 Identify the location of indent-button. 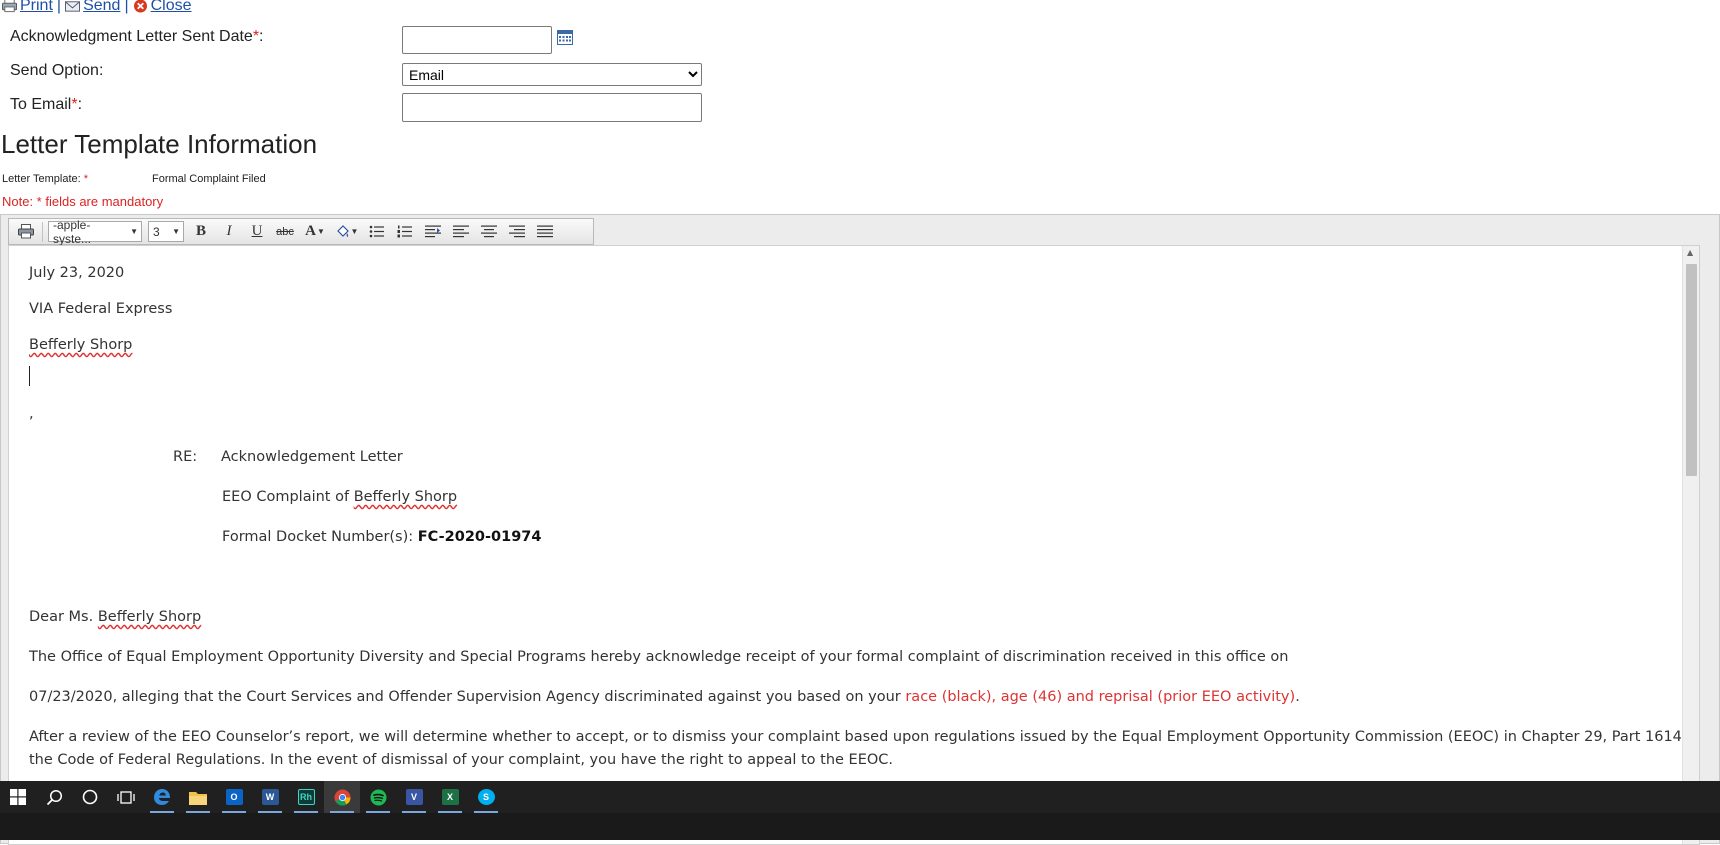
(433, 232).